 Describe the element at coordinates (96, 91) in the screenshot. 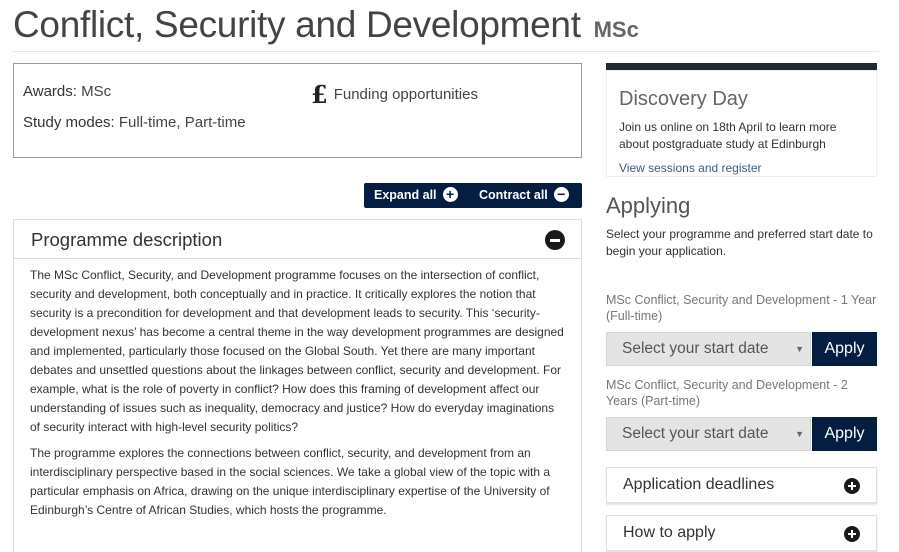

I see `awards-value: MSc` at that location.